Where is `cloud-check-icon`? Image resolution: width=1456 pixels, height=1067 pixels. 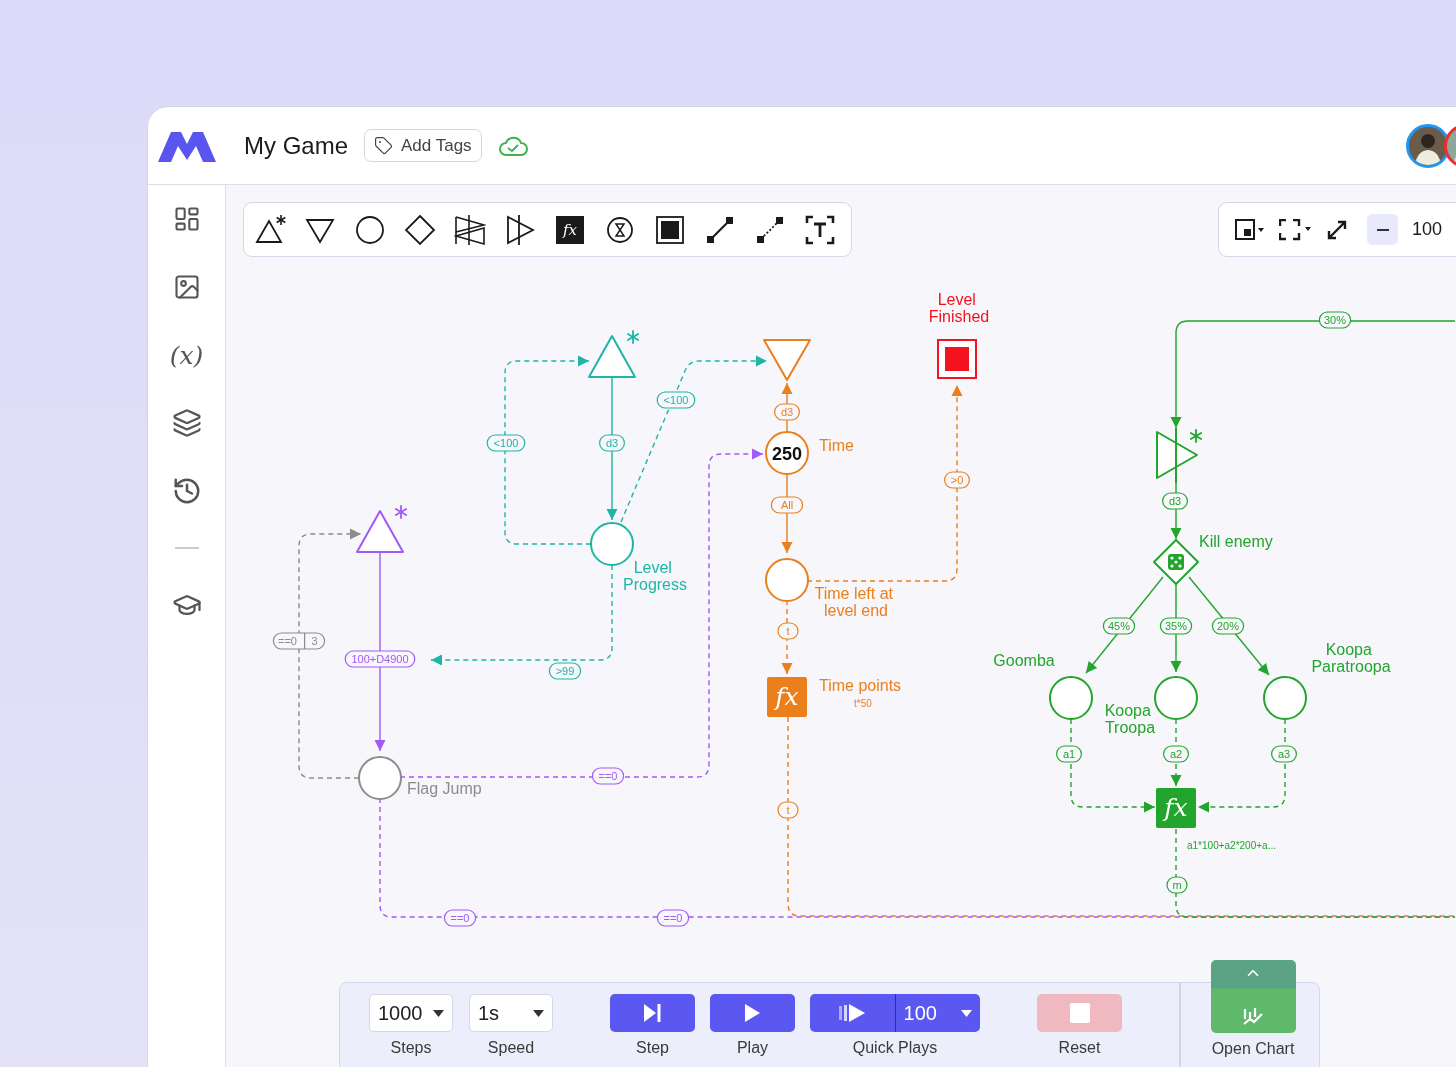 cloud-check-icon is located at coordinates (512, 145).